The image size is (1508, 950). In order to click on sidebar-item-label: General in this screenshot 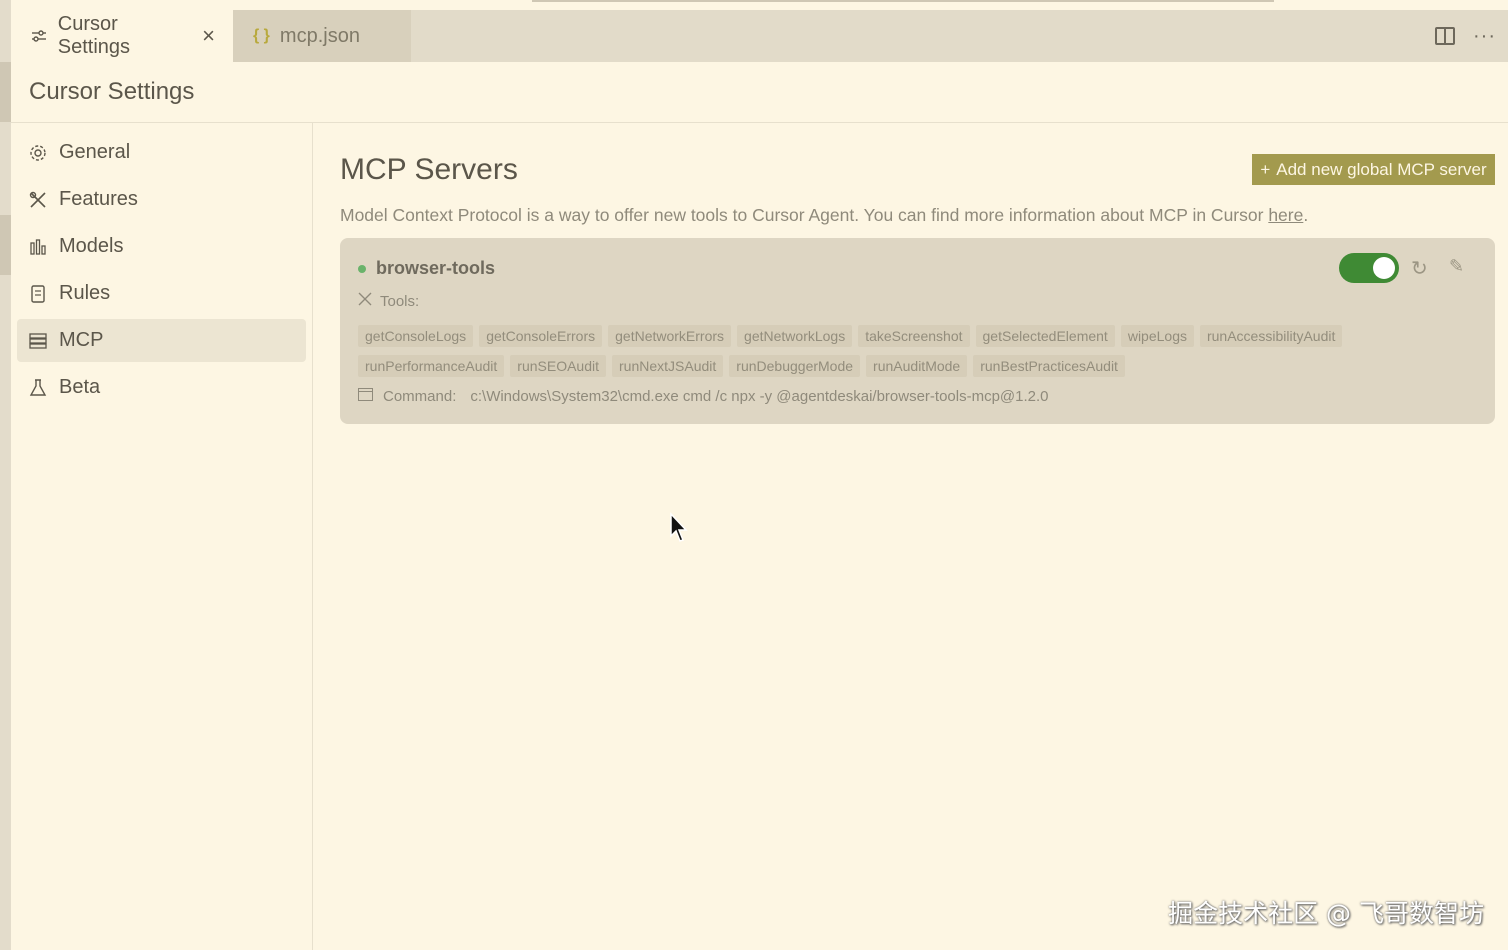, I will do `click(95, 152)`.